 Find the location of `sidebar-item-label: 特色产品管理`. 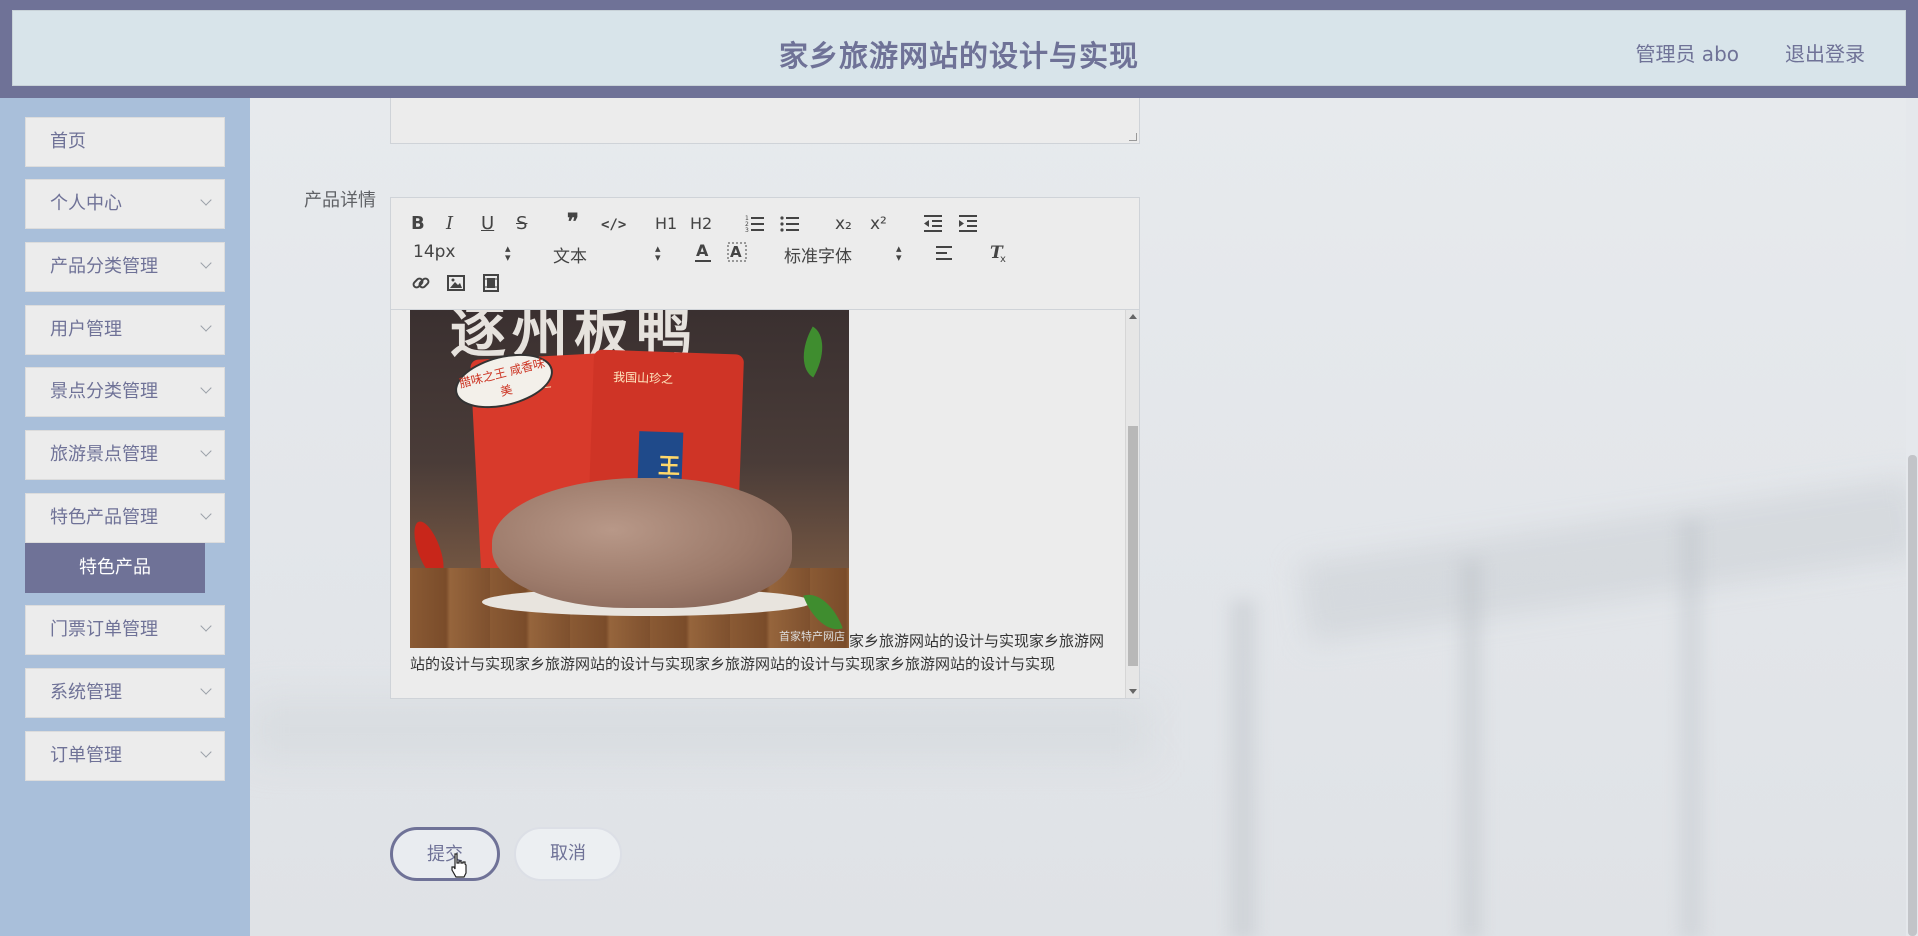

sidebar-item-label: 特色产品管理 is located at coordinates (104, 517).